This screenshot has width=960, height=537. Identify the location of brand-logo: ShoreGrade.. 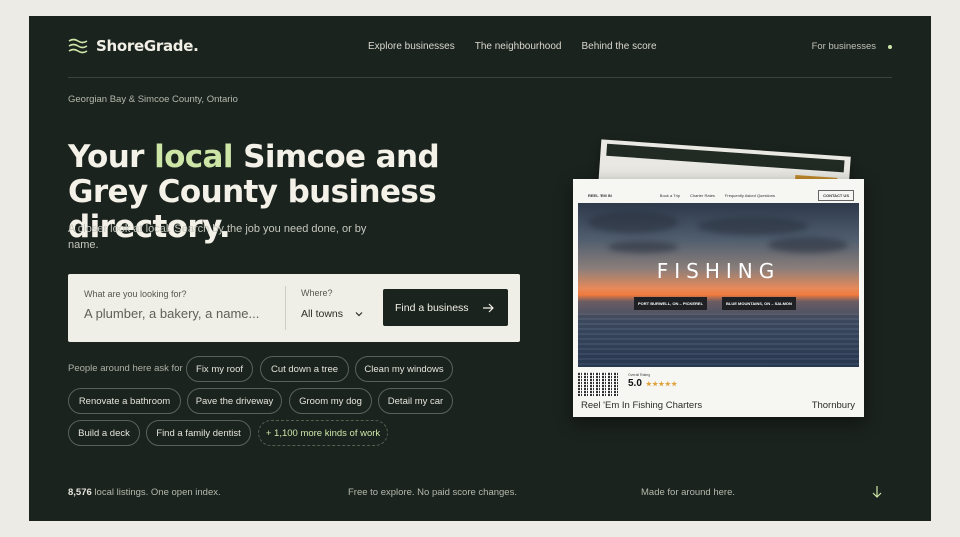
(133, 46).